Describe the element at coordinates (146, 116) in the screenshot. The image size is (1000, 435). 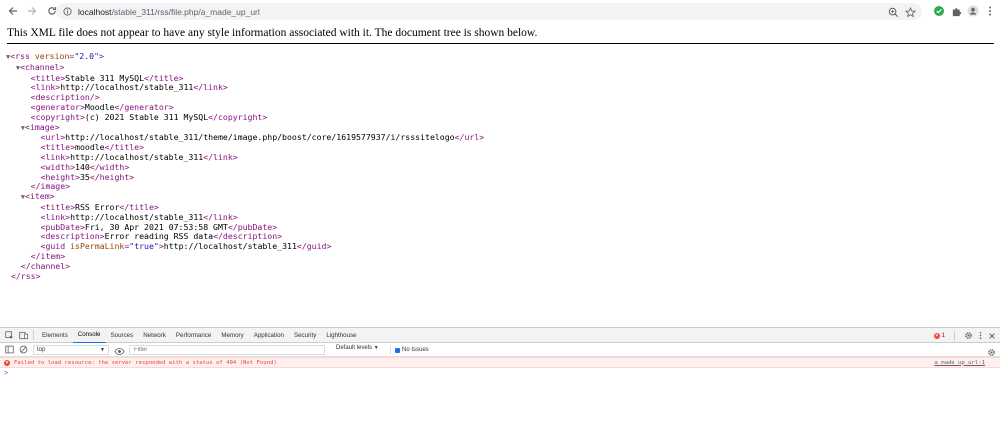
I see `channel-copyright: (c) 2021 Stable 311 MySQL` at that location.